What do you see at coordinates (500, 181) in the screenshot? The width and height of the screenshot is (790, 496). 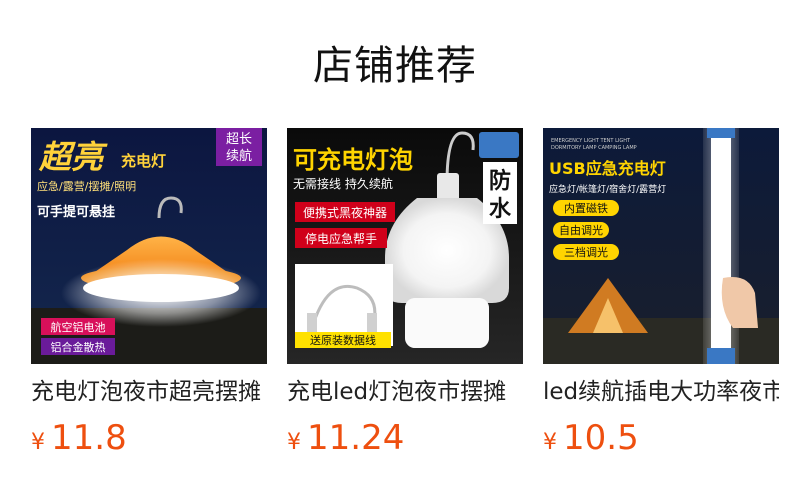 I see `svg-text: 防` at bounding box center [500, 181].